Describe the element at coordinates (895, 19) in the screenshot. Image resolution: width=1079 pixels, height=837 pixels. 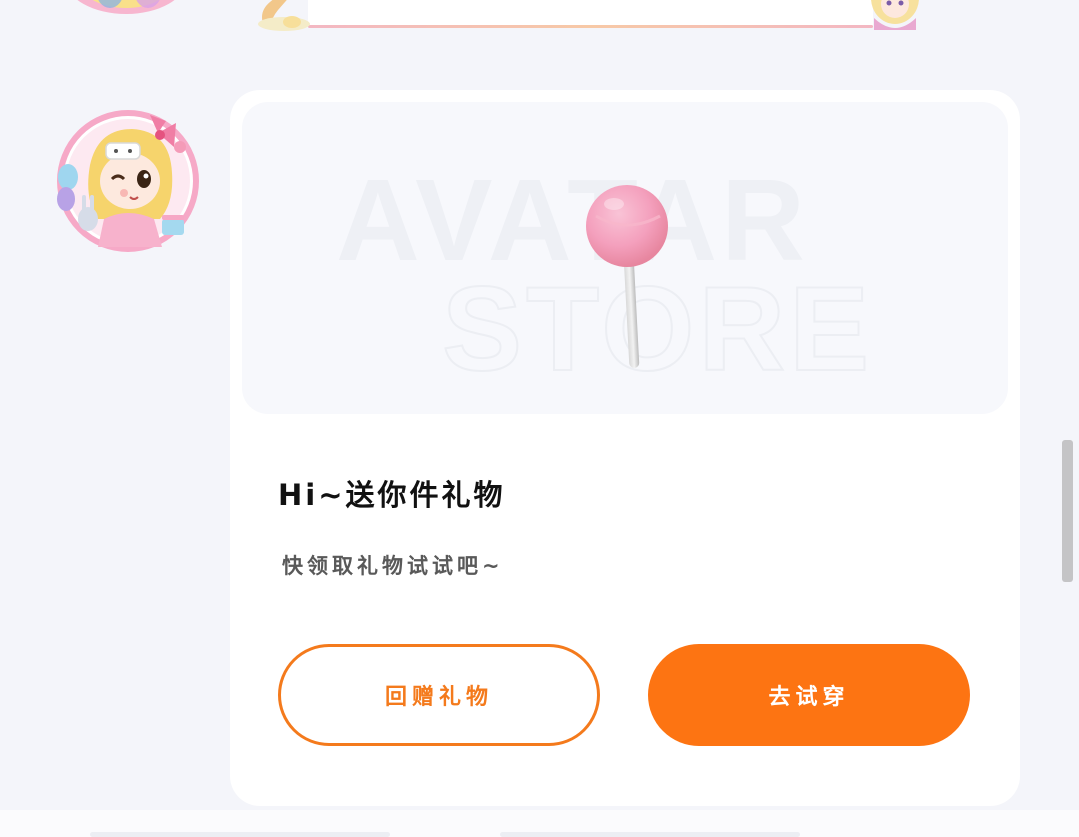
I see `anime-girl-decoration-icon` at that location.